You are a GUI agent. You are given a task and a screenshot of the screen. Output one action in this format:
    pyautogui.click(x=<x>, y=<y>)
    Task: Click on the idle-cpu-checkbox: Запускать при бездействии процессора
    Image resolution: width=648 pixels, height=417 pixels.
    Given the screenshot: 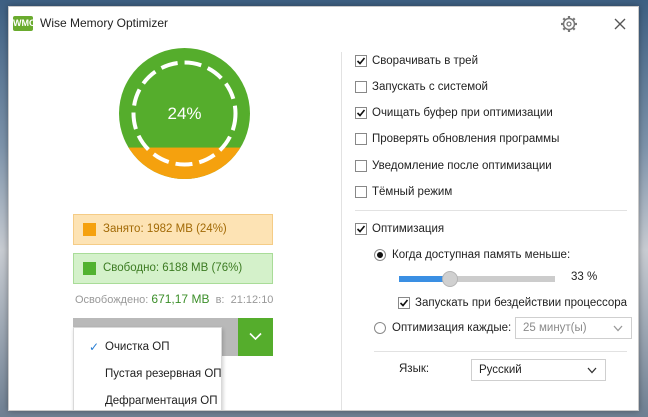 What is the action you would take?
    pyautogui.click(x=512, y=303)
    